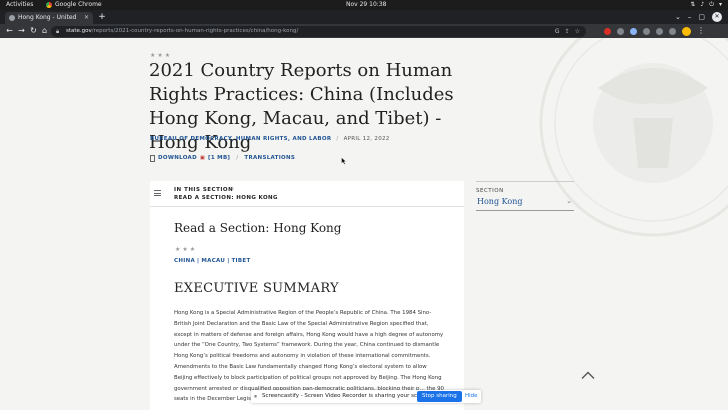  I want to click on window-close-icon: ✕, so click(717, 17).